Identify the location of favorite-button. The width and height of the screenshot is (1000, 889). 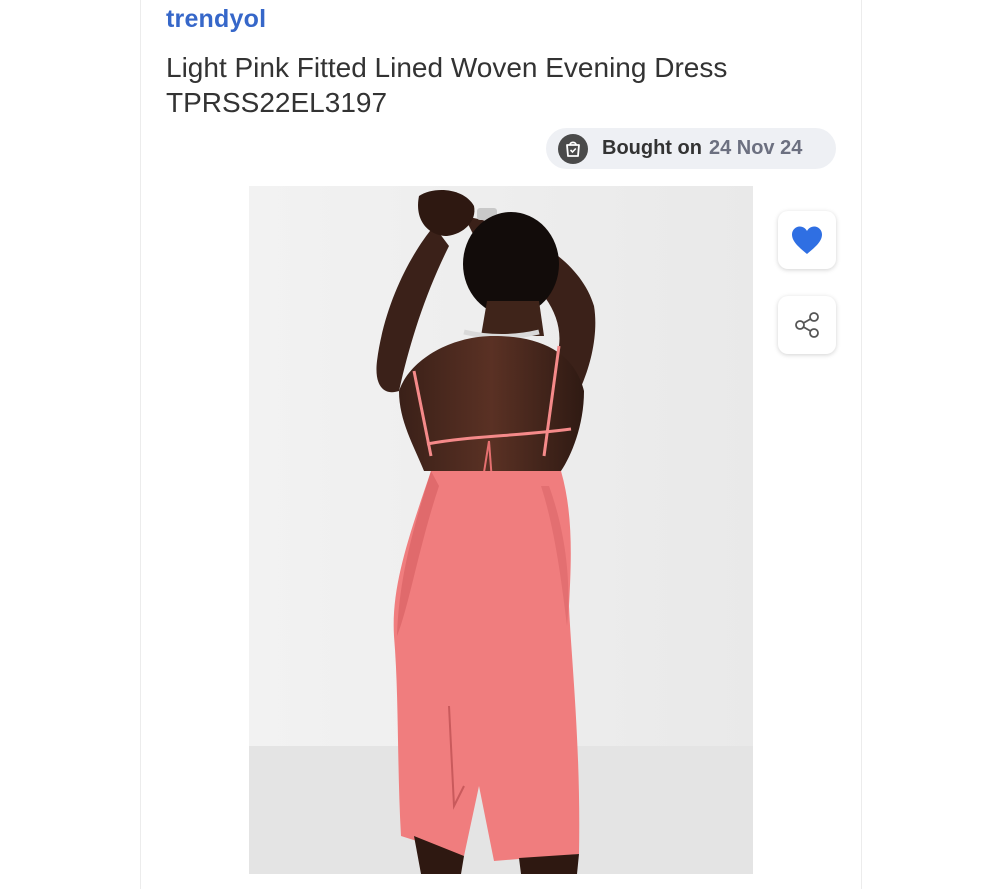
(807, 240).